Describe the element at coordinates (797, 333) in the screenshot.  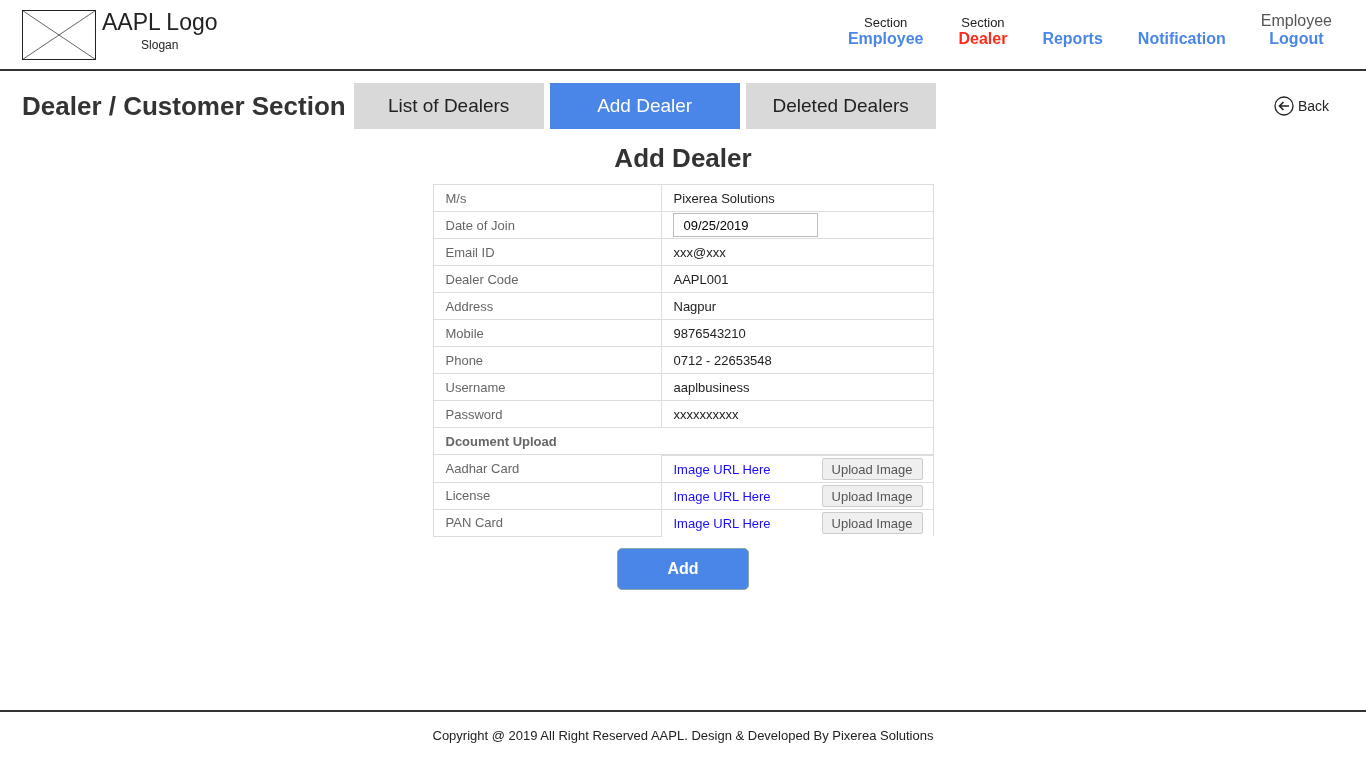
I see `table-cell: 9876543210` at that location.